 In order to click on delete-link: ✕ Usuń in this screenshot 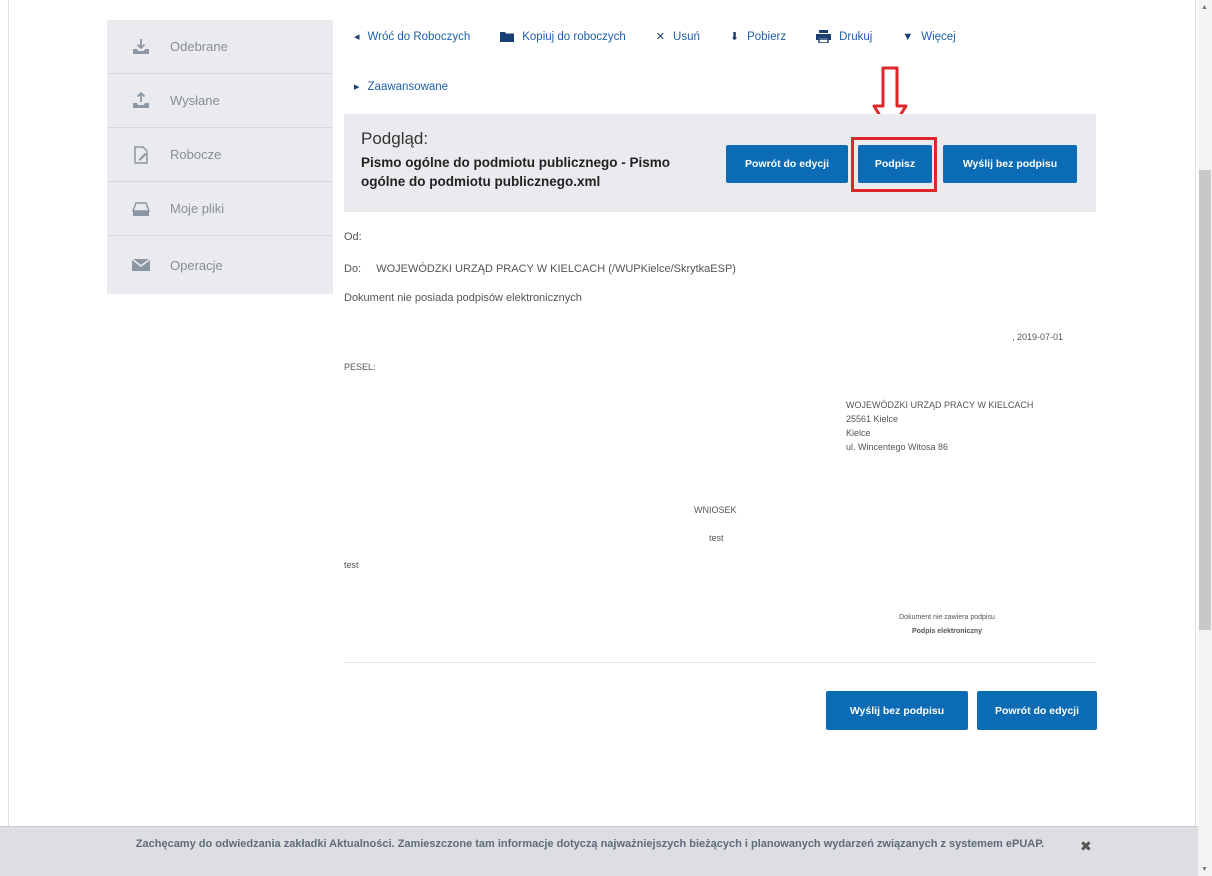, I will do `click(677, 37)`.